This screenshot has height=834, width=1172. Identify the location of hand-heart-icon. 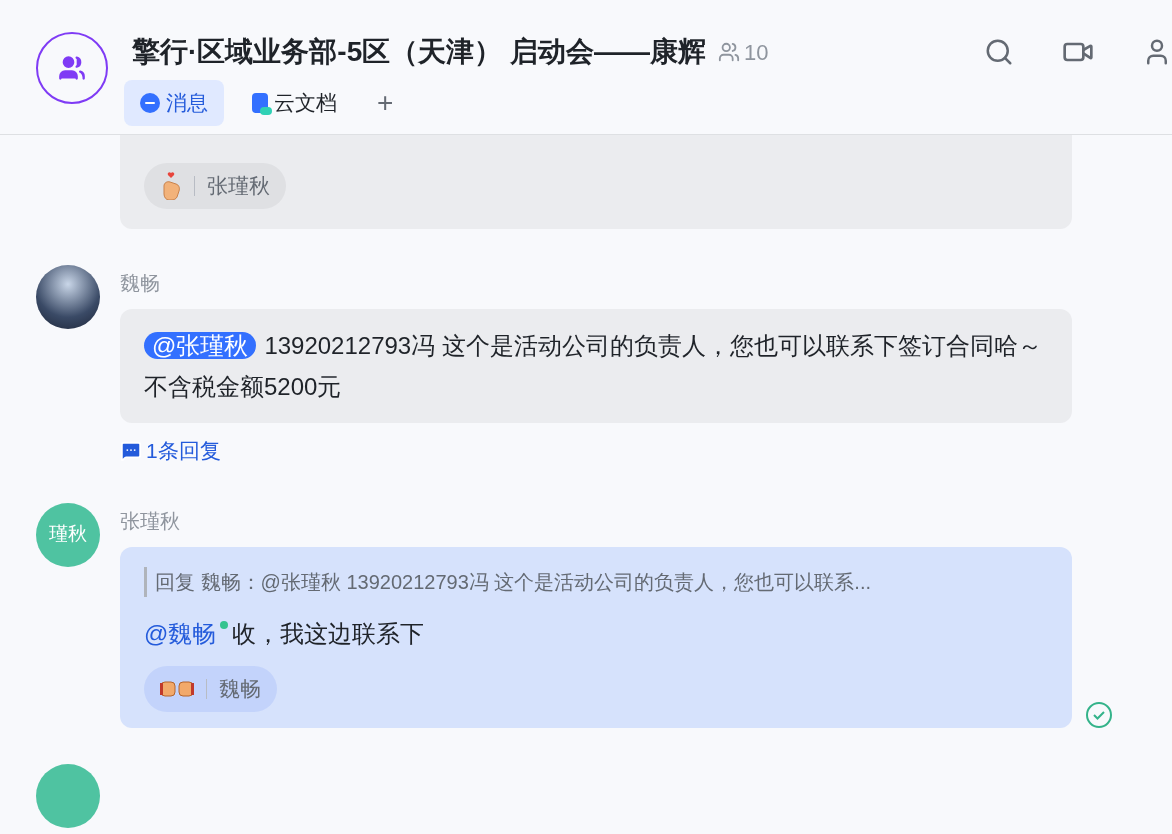
(171, 186).